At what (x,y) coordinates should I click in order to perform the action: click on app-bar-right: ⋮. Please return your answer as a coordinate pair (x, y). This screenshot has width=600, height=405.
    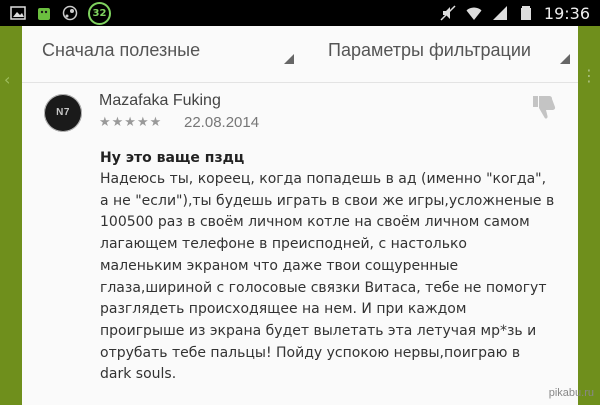
    Looking at the image, I should click on (589, 215).